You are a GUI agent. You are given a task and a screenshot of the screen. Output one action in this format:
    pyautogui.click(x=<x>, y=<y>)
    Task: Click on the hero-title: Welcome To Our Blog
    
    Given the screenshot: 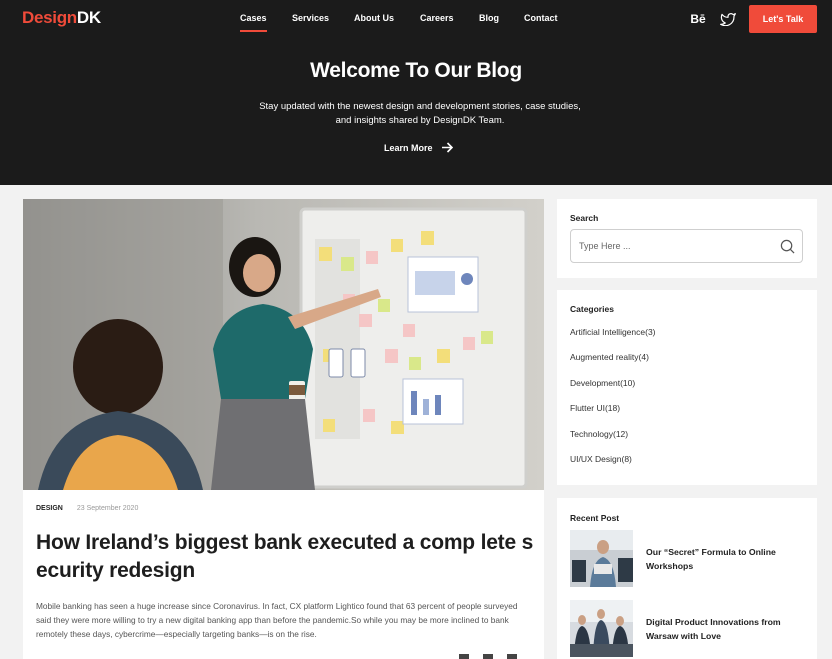 What is the action you would take?
    pyautogui.click(x=416, y=70)
    